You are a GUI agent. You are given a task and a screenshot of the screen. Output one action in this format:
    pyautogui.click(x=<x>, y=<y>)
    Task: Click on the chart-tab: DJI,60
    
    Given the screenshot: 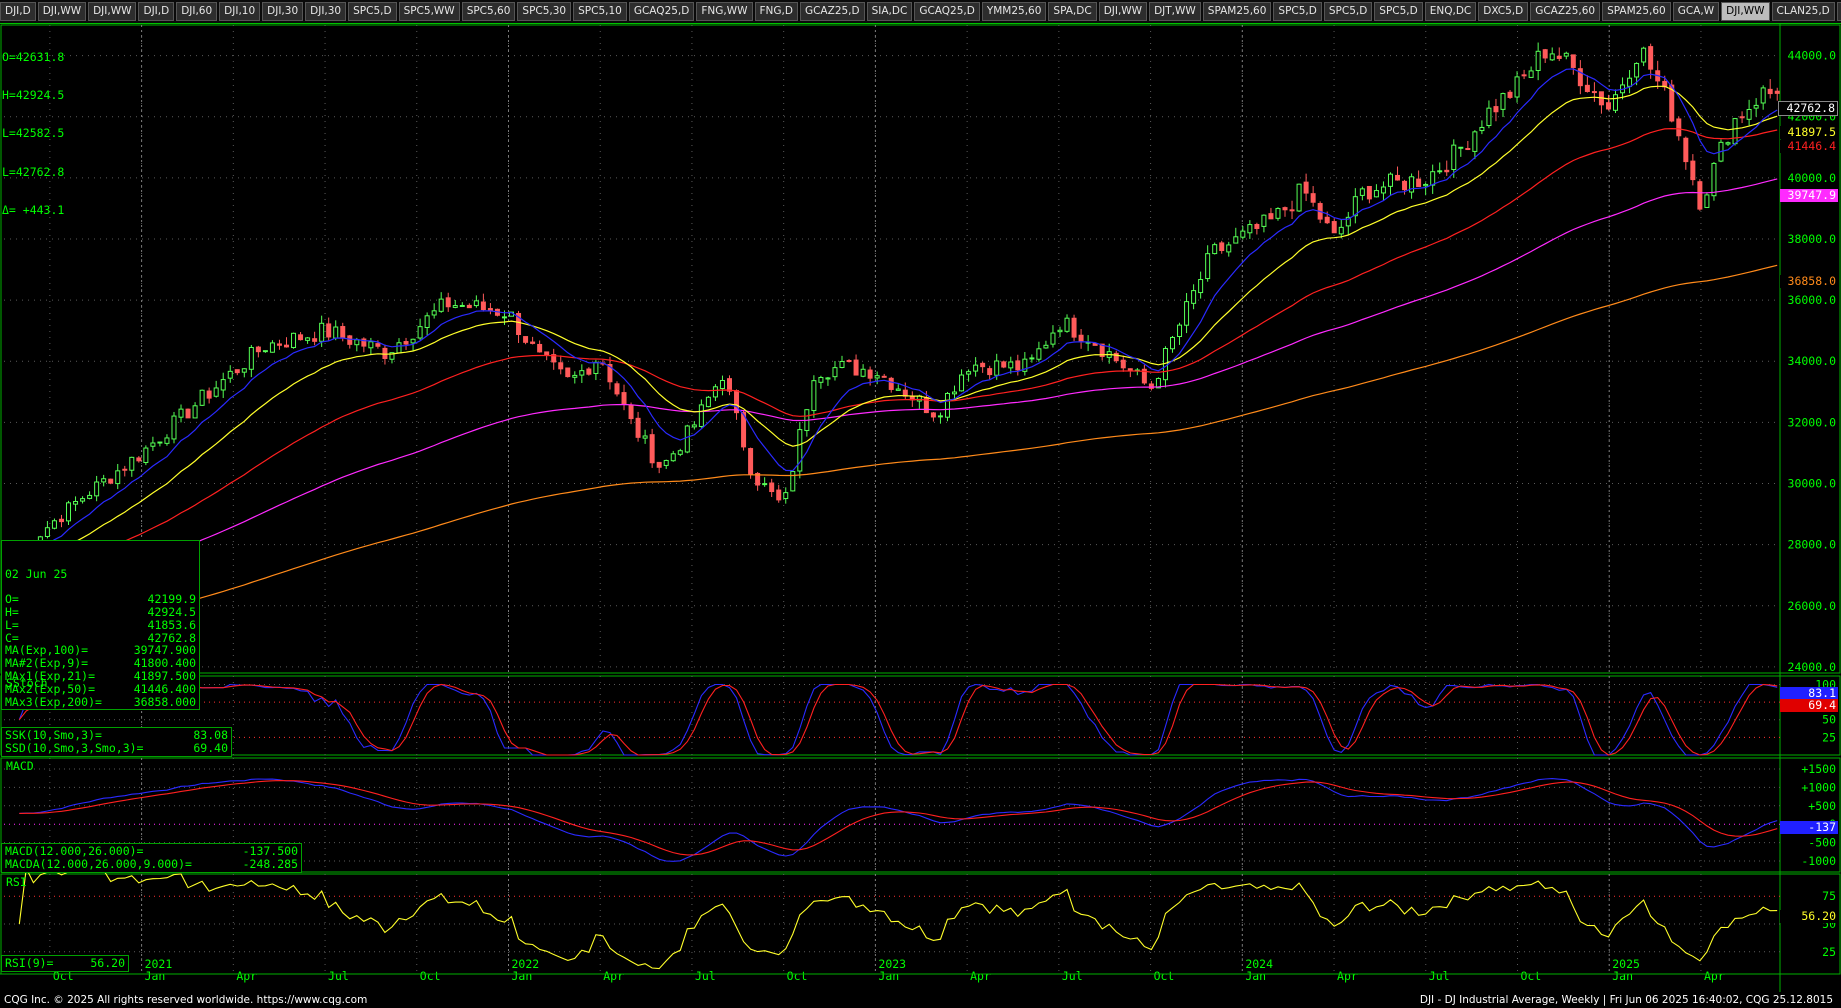 What is the action you would take?
    pyautogui.click(x=197, y=11)
    